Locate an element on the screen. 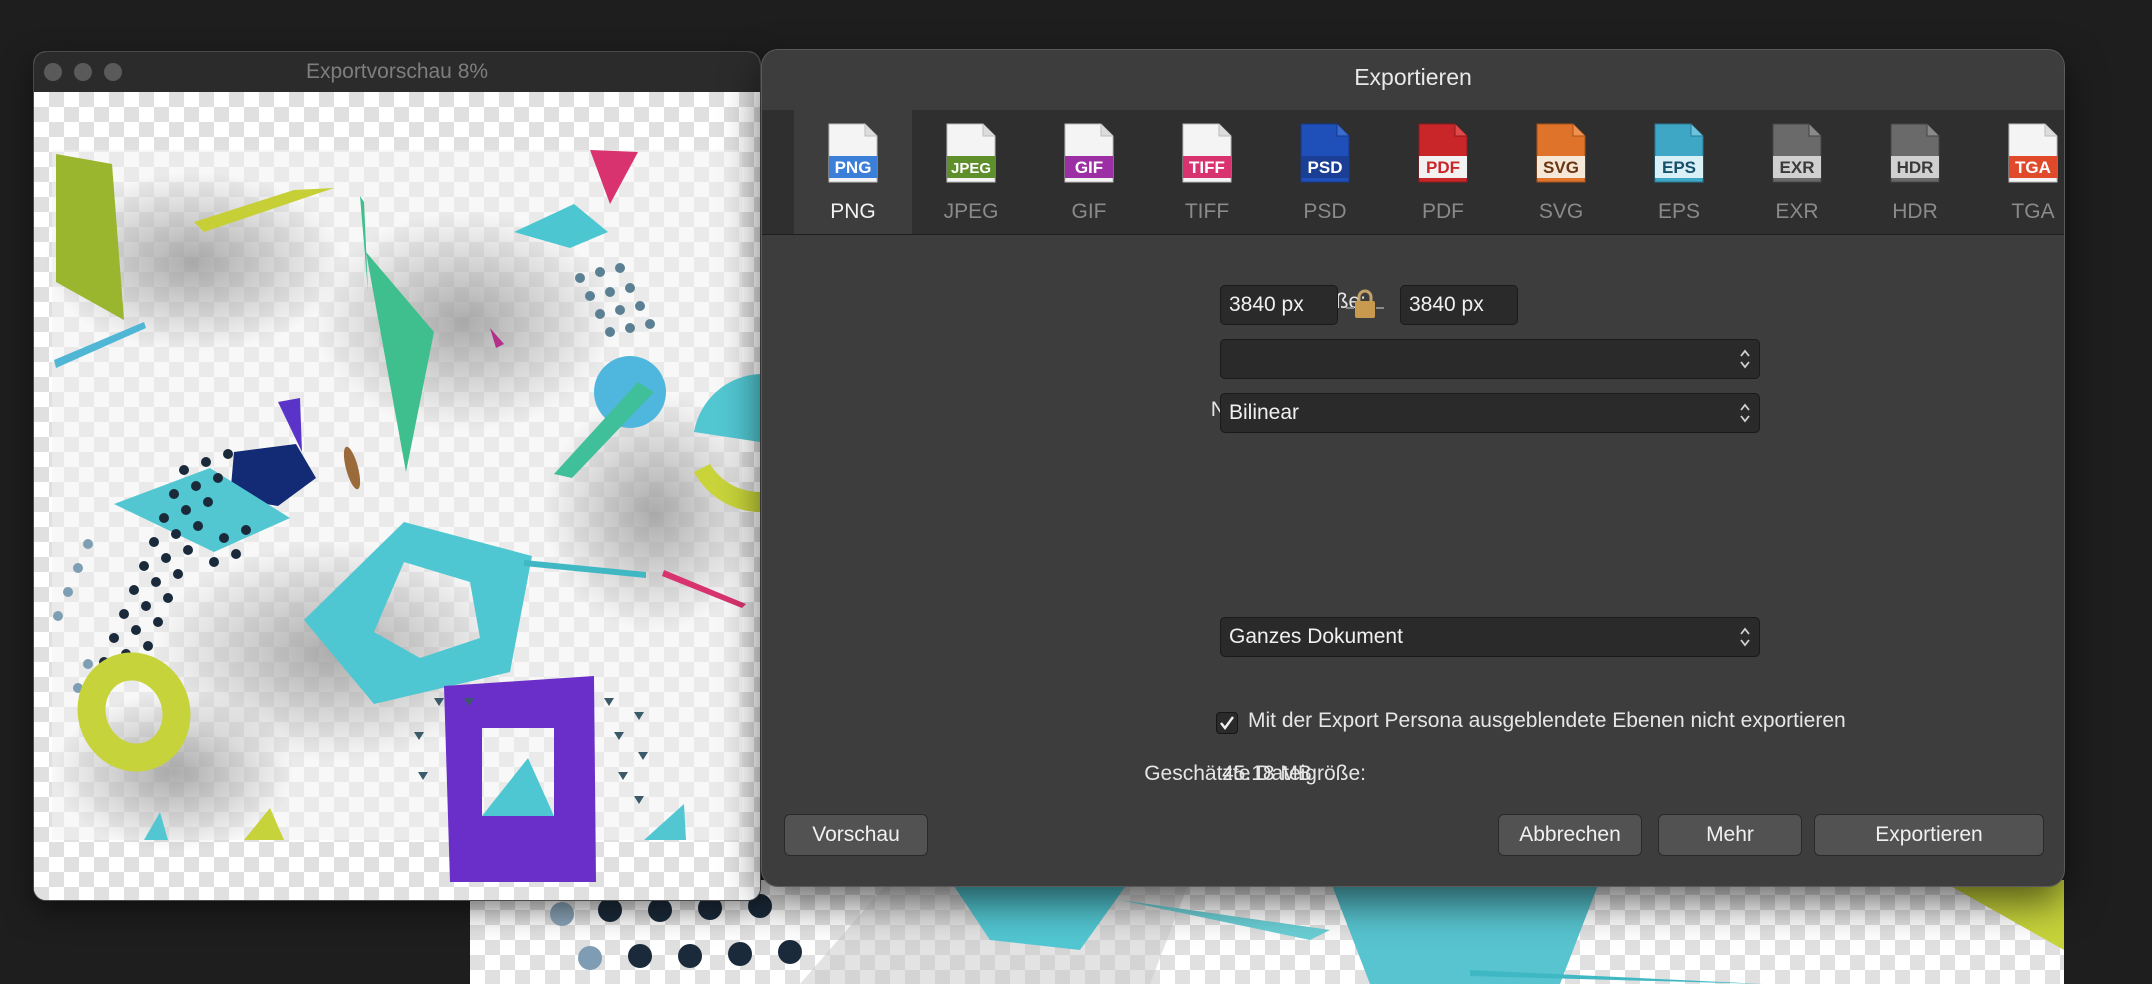 The width and height of the screenshot is (2152, 984). format-tab-exr: EXR EXR is located at coordinates (1797, 172).